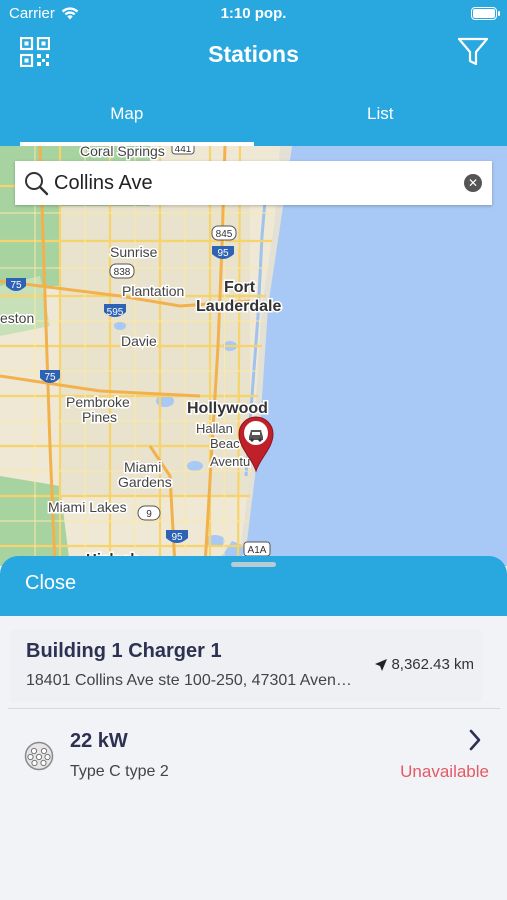  I want to click on car-icon, so click(256, 436).